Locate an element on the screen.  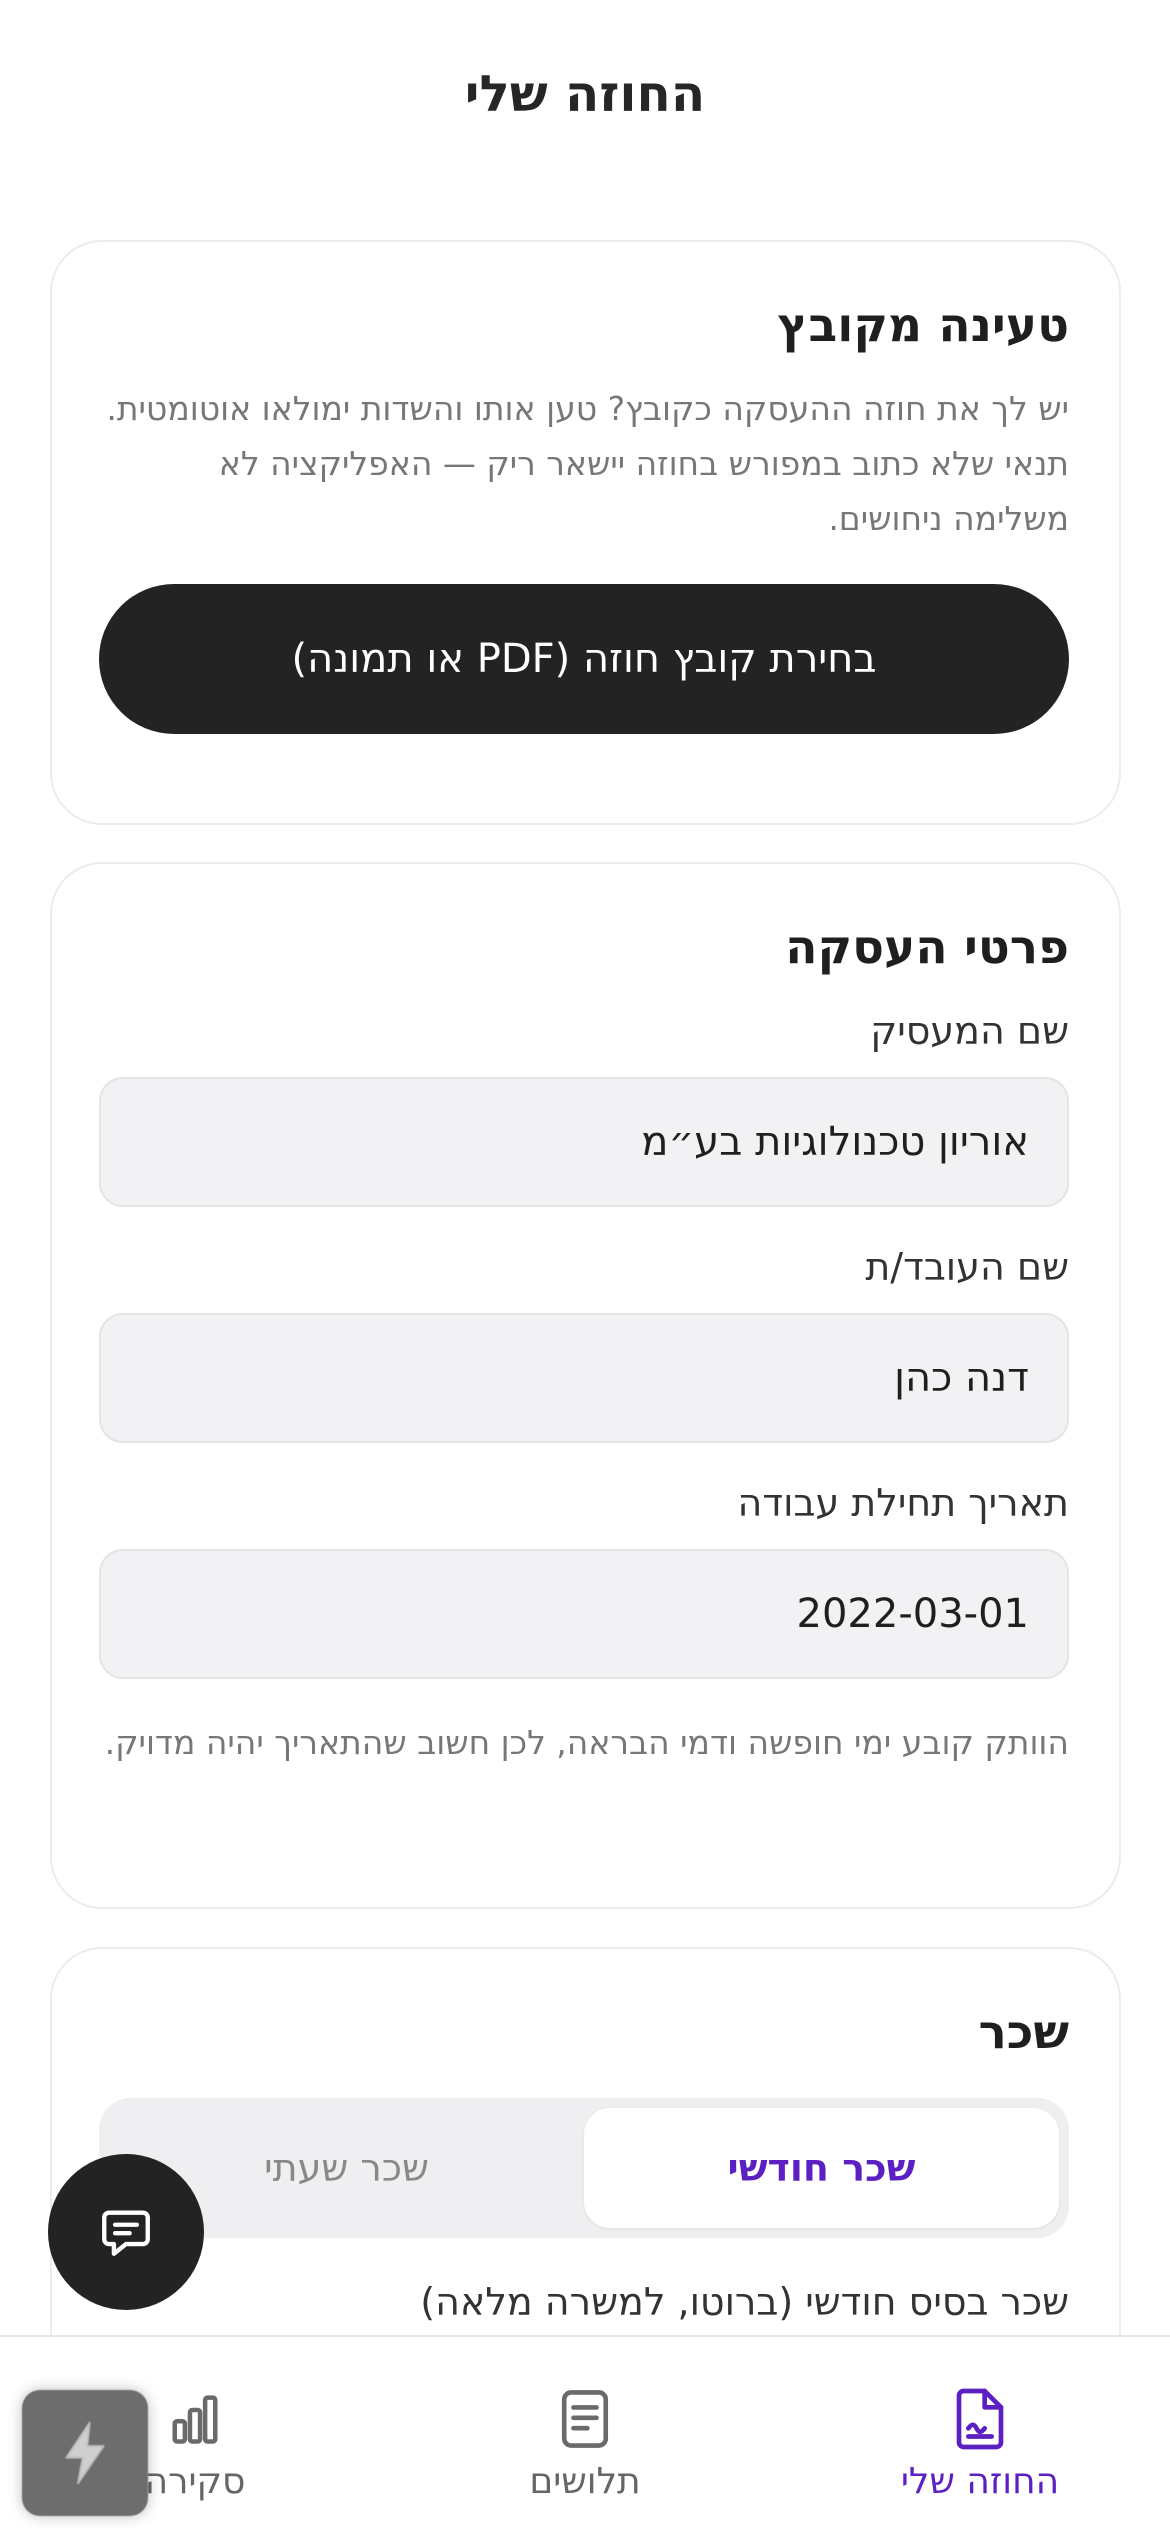
employer-name-value: אוריון טכנולוגיות בע״מ is located at coordinates (835, 1142).